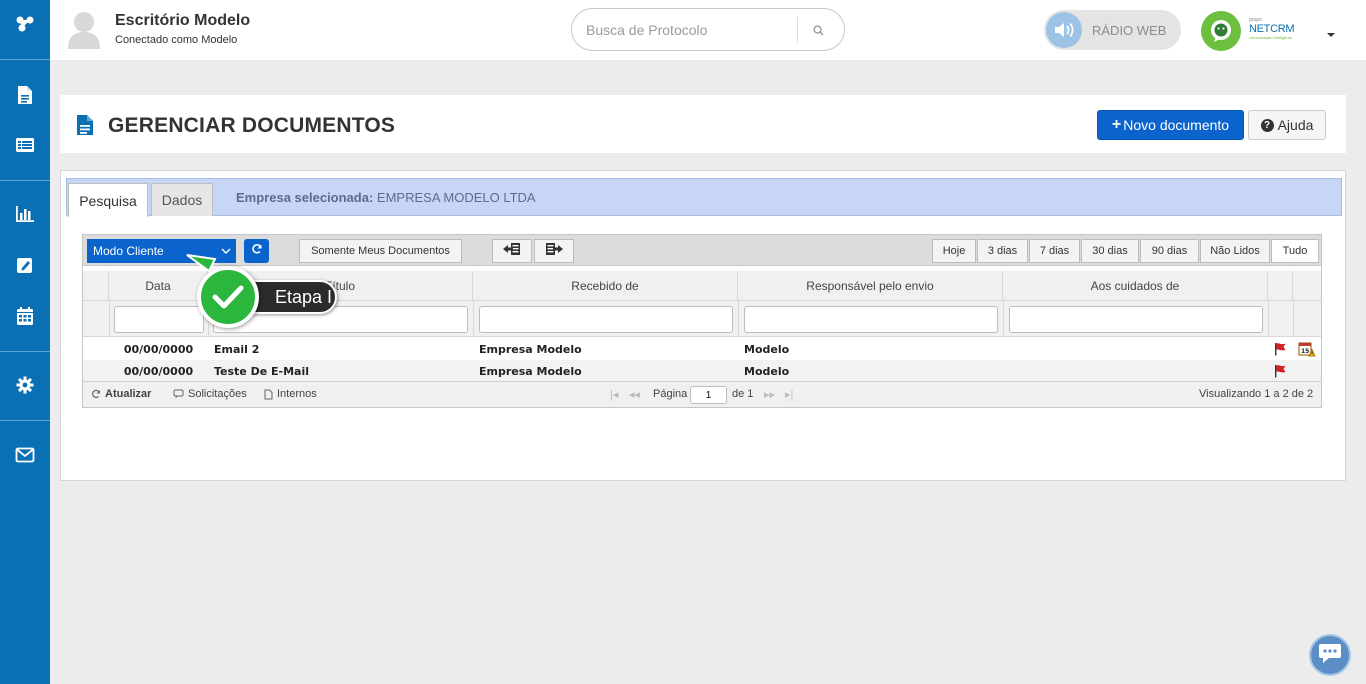 This screenshot has height=684, width=1366. I want to click on new-document-button: + Novo documento, so click(1170, 125).